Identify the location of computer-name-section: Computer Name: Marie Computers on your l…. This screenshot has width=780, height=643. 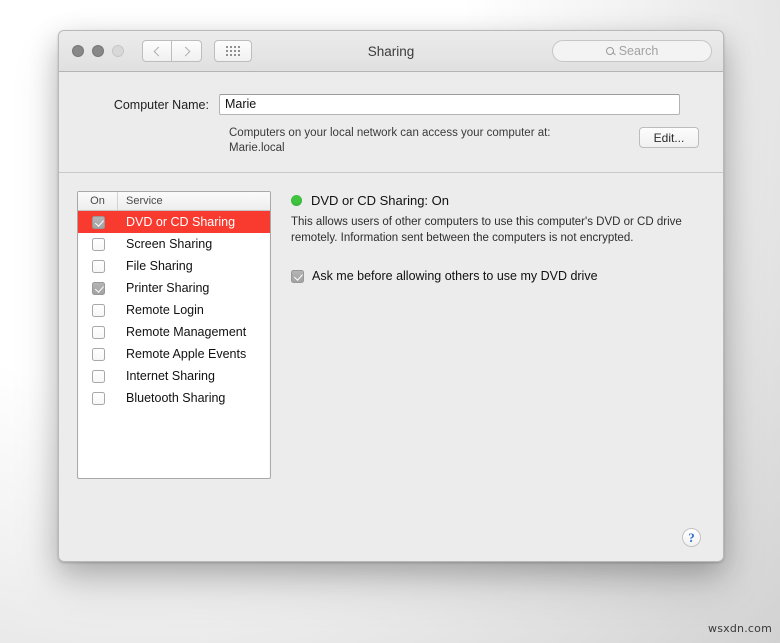
(391, 122).